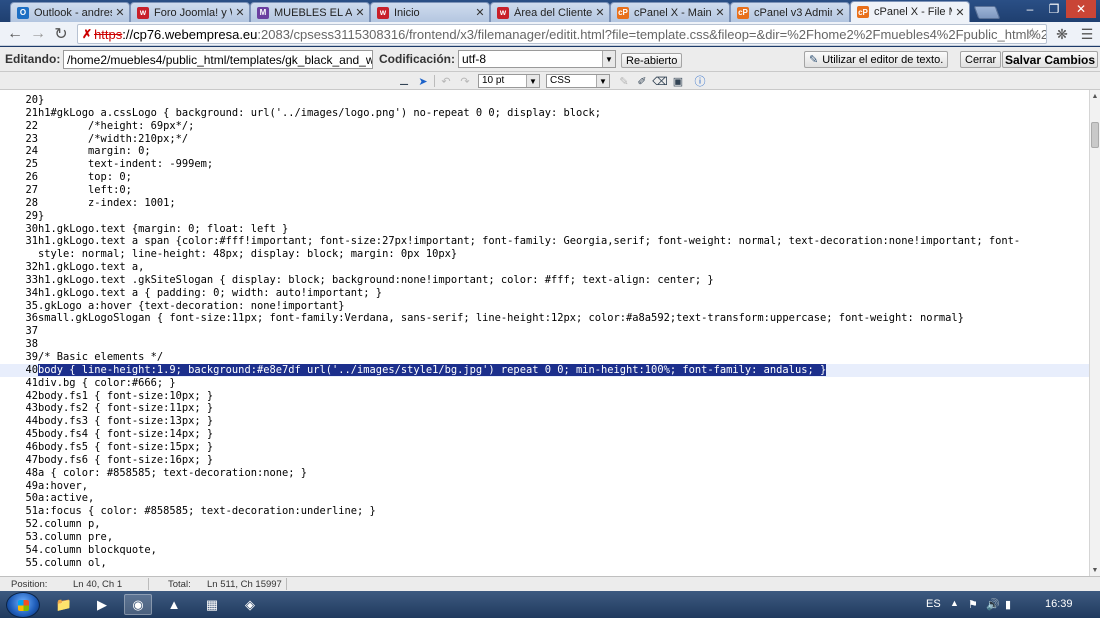 The image size is (1100, 618). What do you see at coordinates (1032, 33) in the screenshot?
I see `bookmark-star-icon: ☆` at bounding box center [1032, 33].